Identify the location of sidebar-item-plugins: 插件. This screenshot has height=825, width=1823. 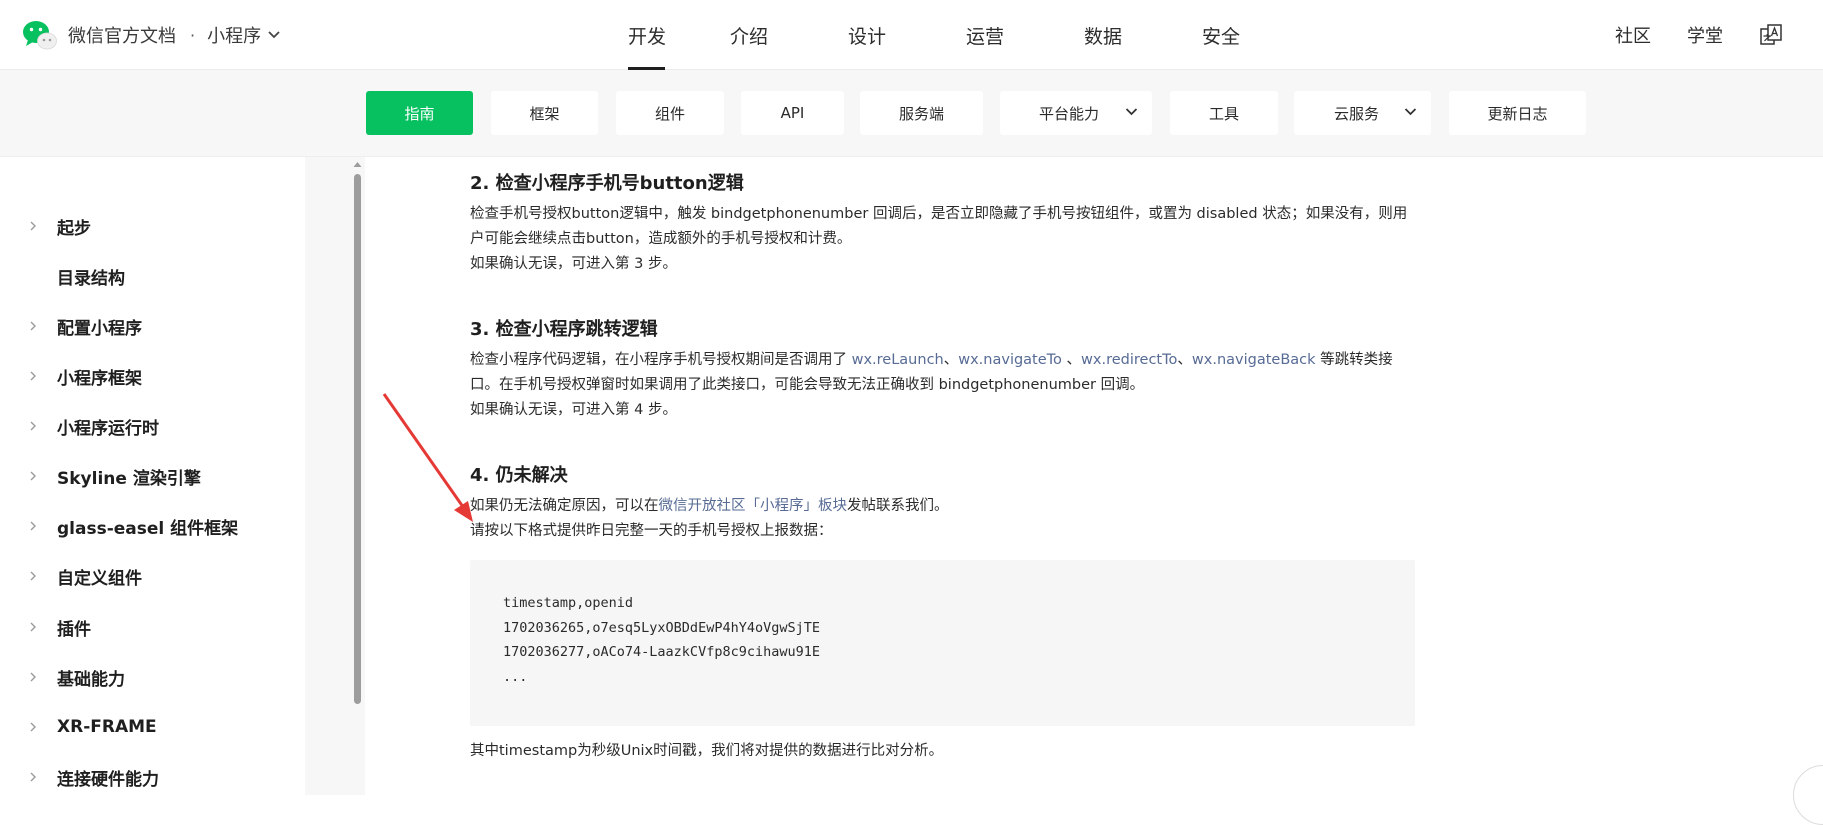
(150, 627).